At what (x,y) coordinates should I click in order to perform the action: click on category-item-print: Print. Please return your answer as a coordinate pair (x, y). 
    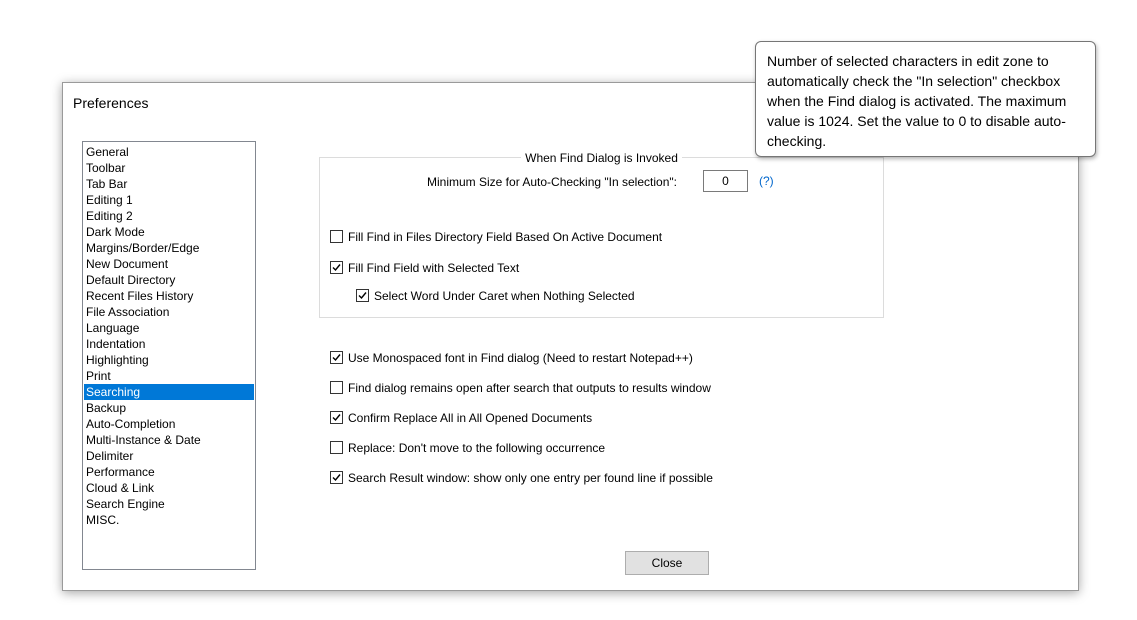
    Looking at the image, I should click on (169, 376).